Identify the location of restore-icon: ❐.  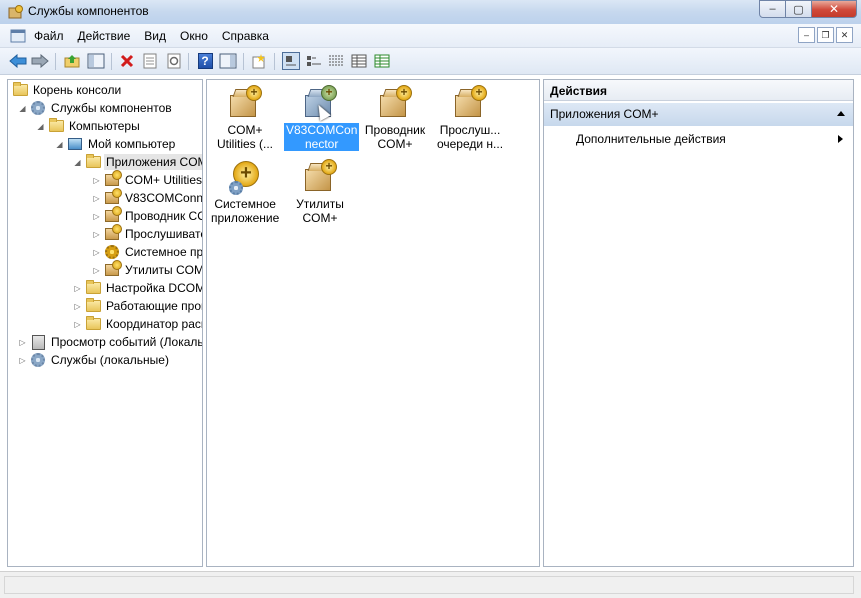
(825, 34).